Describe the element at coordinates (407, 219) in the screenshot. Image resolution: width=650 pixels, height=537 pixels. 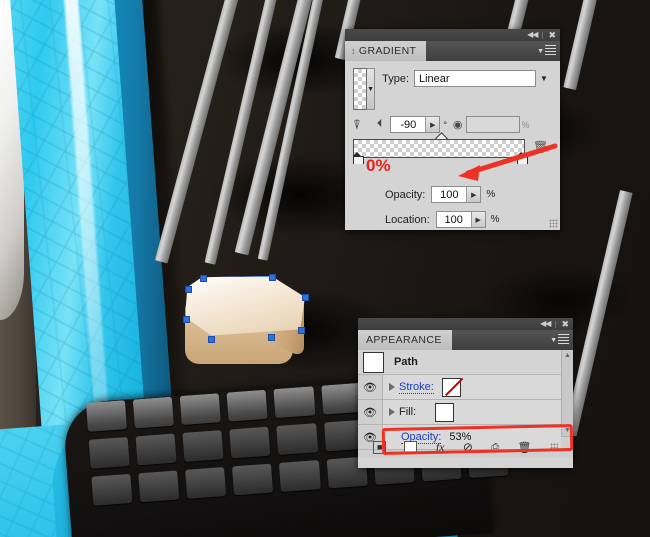
I see `location-label: Location:` at that location.